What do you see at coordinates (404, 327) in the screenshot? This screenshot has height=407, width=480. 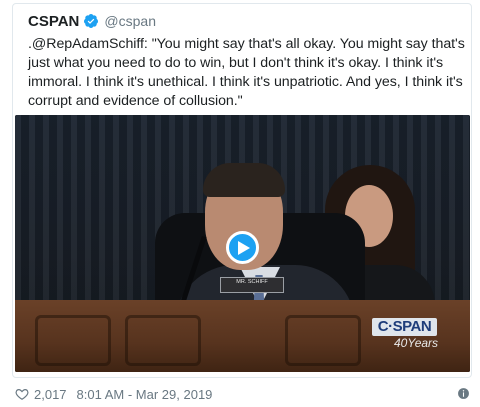 I see `cspan-logo-text: C·SPAN` at bounding box center [404, 327].